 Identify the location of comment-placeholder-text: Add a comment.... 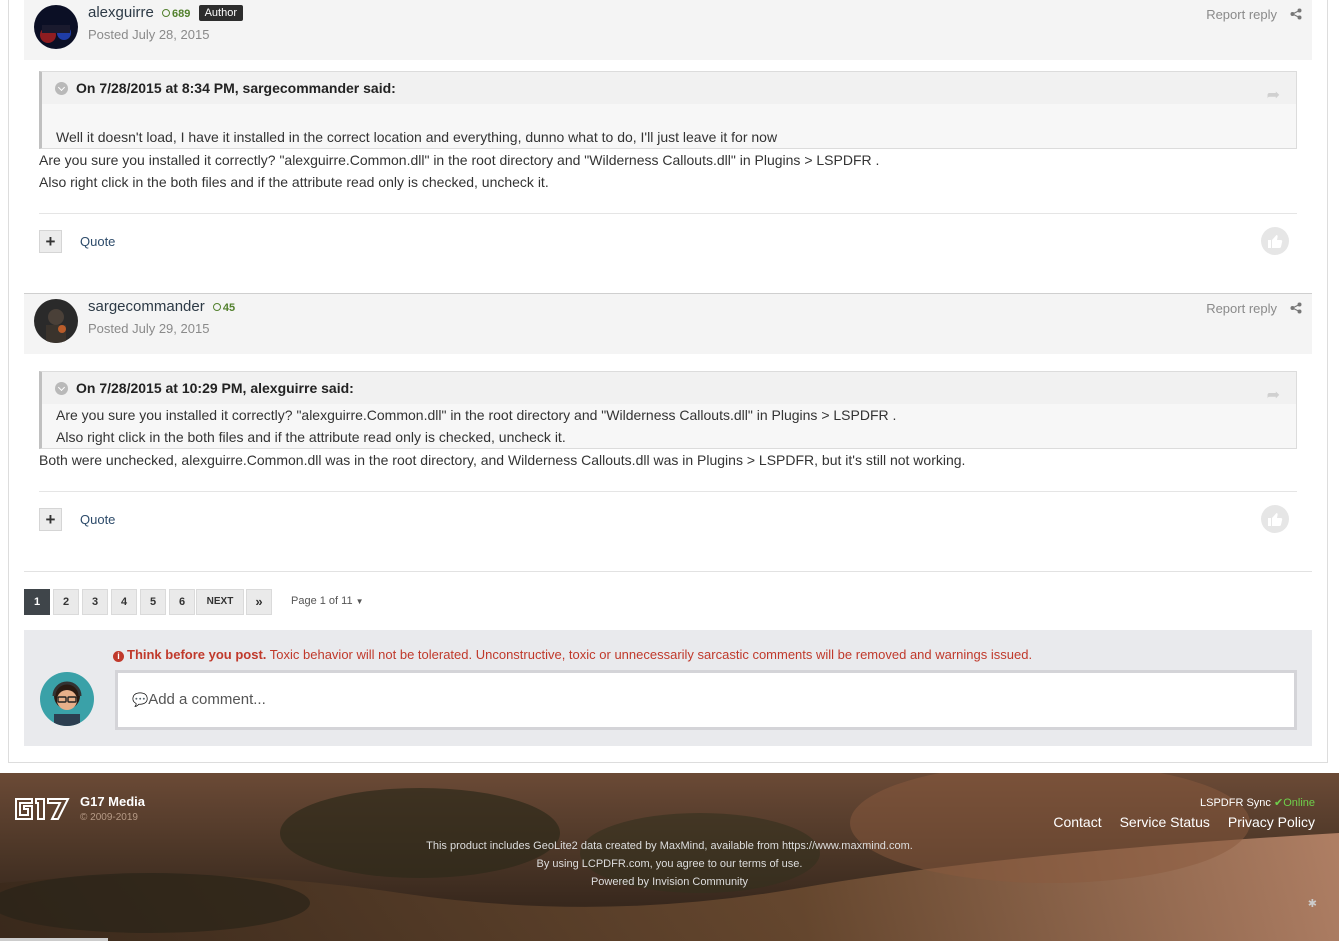
(207, 699).